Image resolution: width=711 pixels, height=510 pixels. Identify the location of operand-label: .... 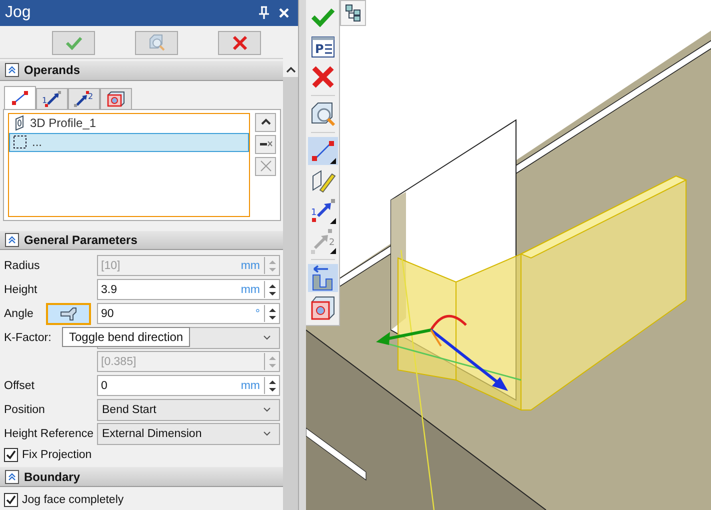
(37, 142).